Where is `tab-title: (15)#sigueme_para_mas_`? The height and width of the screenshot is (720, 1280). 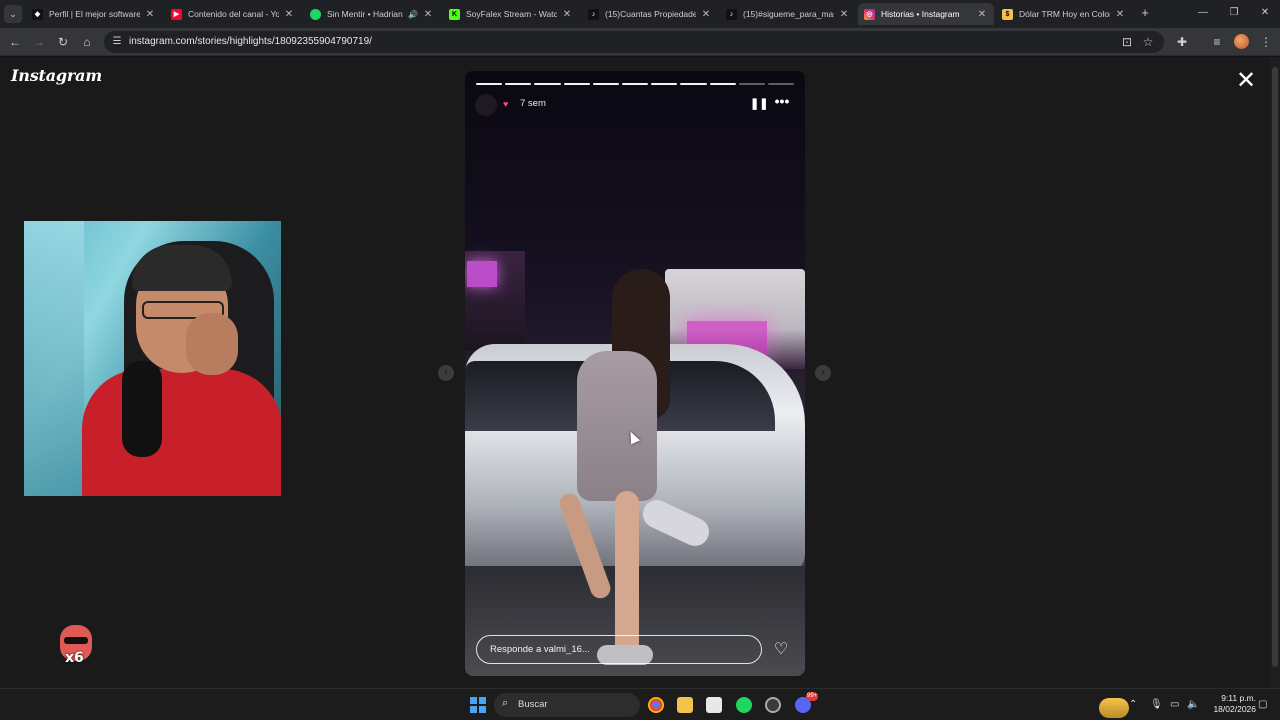 tab-title: (15)#sigueme_para_mas_ is located at coordinates (788, 14).